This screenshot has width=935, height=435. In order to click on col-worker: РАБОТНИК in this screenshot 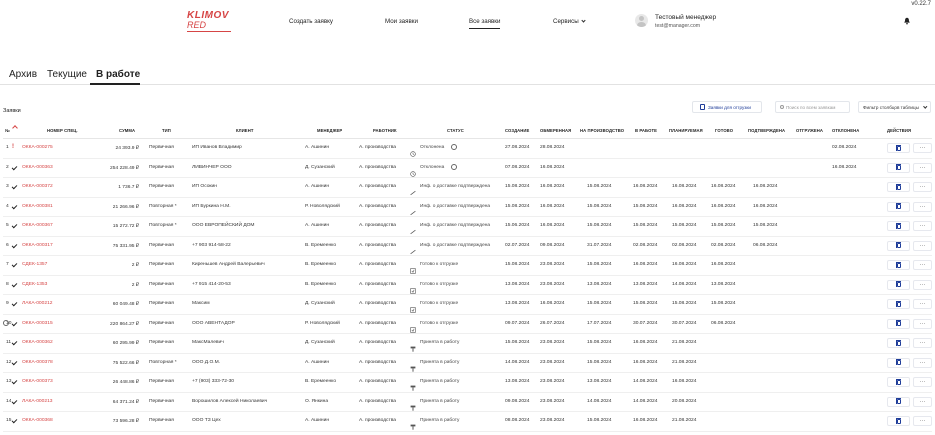, I will do `click(385, 130)`.